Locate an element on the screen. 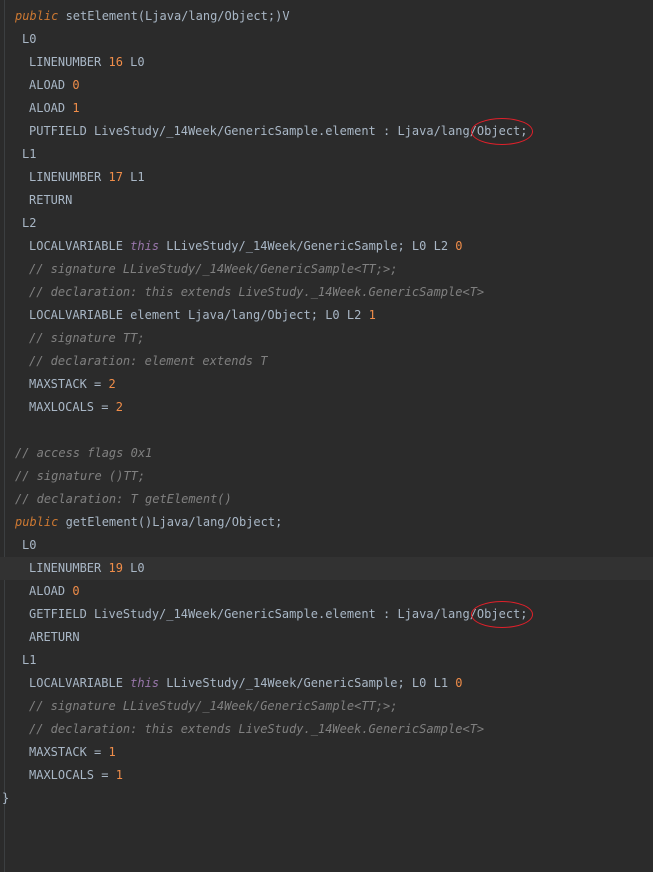  code-line: MAXSTACK = 1 is located at coordinates (326, 752).